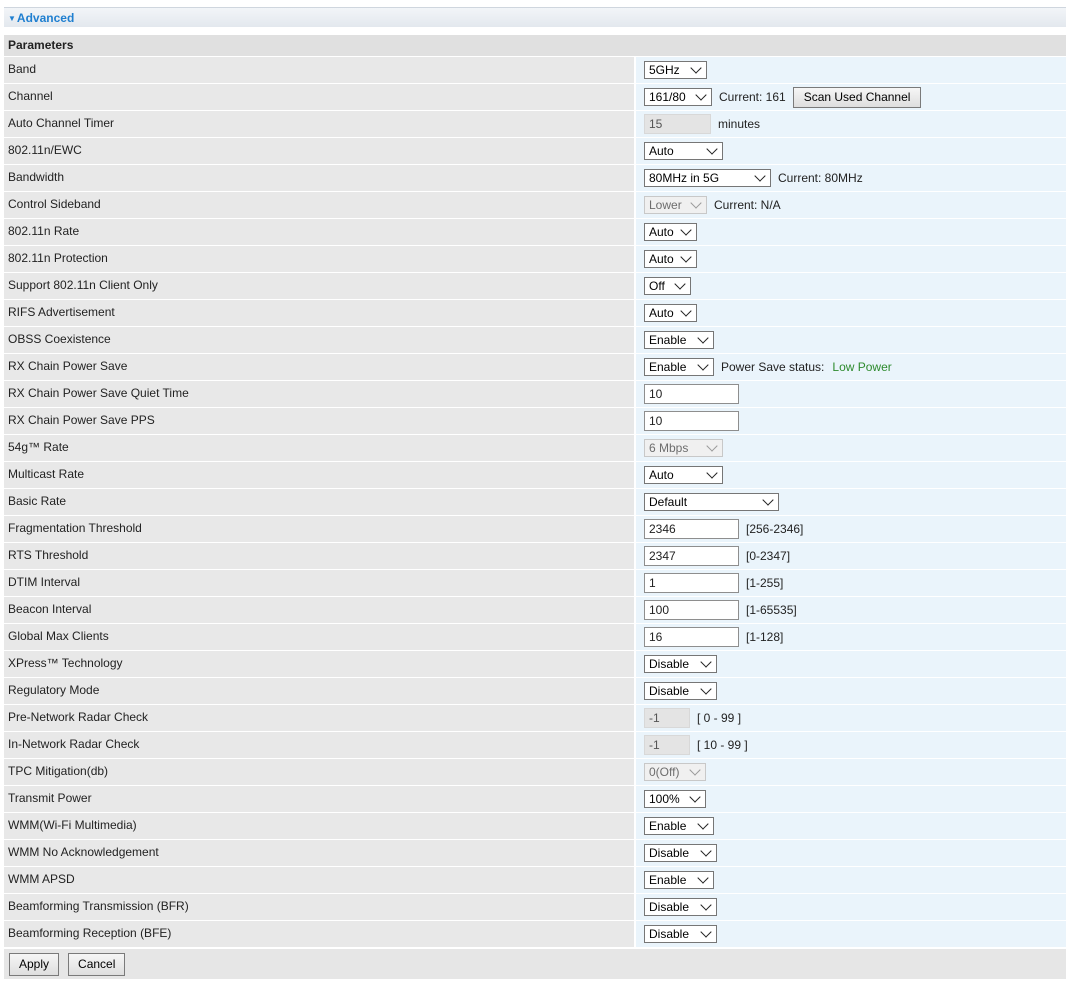 The image size is (1069, 1008). I want to click on regulatory-select: Disable, so click(680, 691).